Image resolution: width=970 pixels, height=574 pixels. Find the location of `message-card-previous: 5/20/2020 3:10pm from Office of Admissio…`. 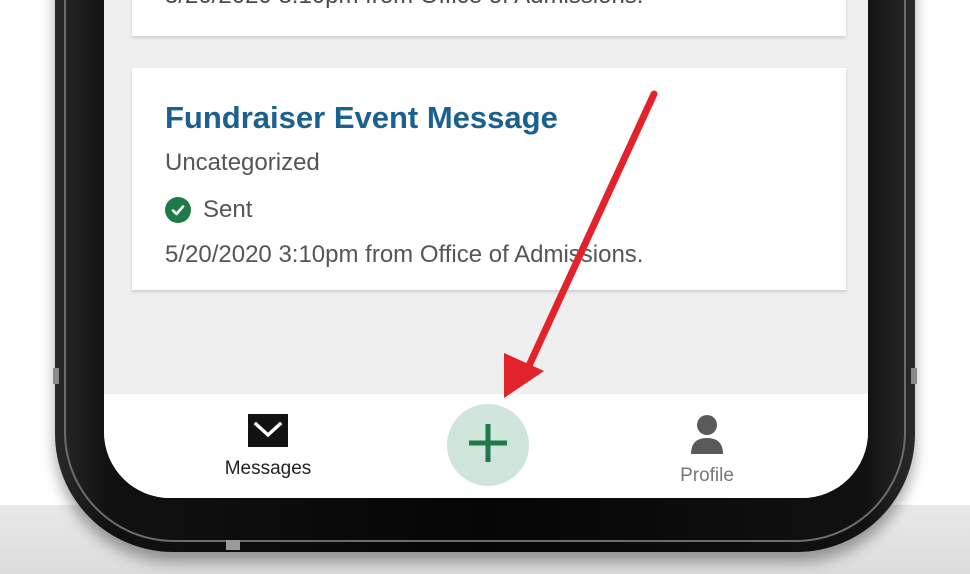

message-card-previous: 5/20/2020 3:10pm from Office of Admissio… is located at coordinates (489, 18).